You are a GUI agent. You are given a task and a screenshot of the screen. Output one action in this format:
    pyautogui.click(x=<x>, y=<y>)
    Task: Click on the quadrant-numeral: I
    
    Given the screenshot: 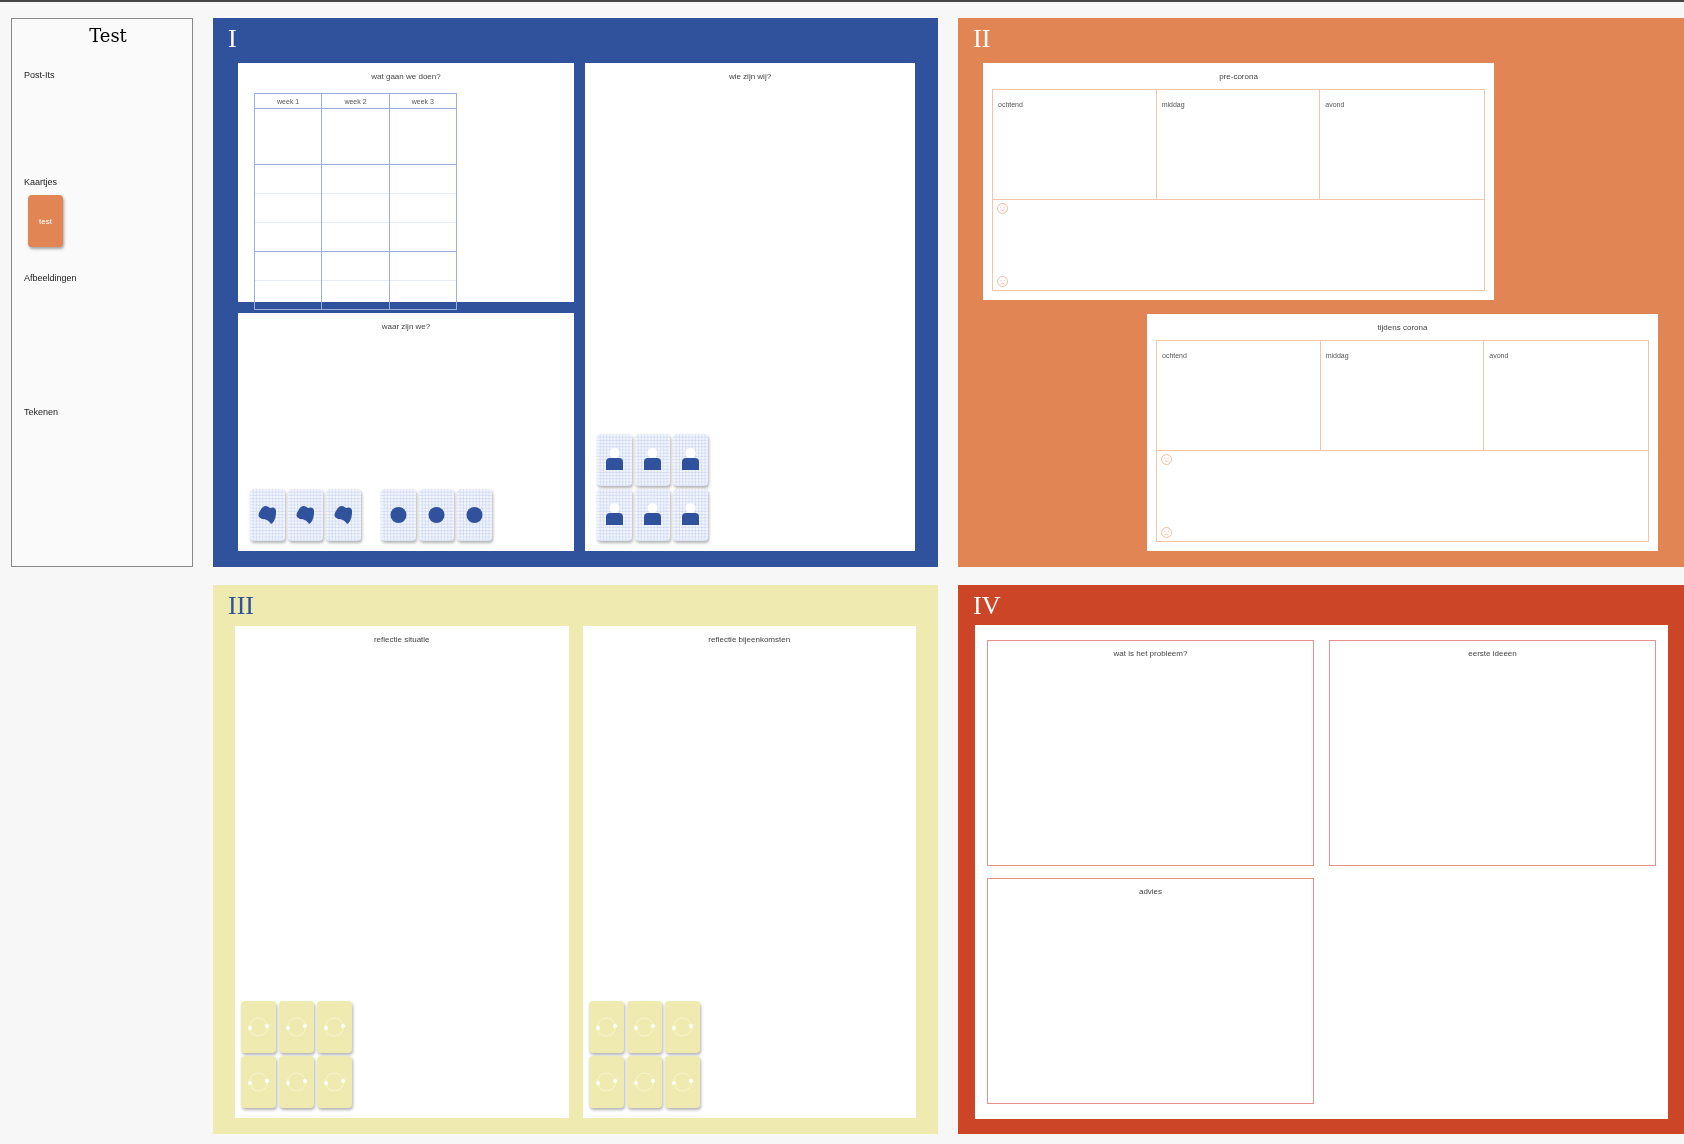 What is the action you would take?
    pyautogui.click(x=232, y=39)
    